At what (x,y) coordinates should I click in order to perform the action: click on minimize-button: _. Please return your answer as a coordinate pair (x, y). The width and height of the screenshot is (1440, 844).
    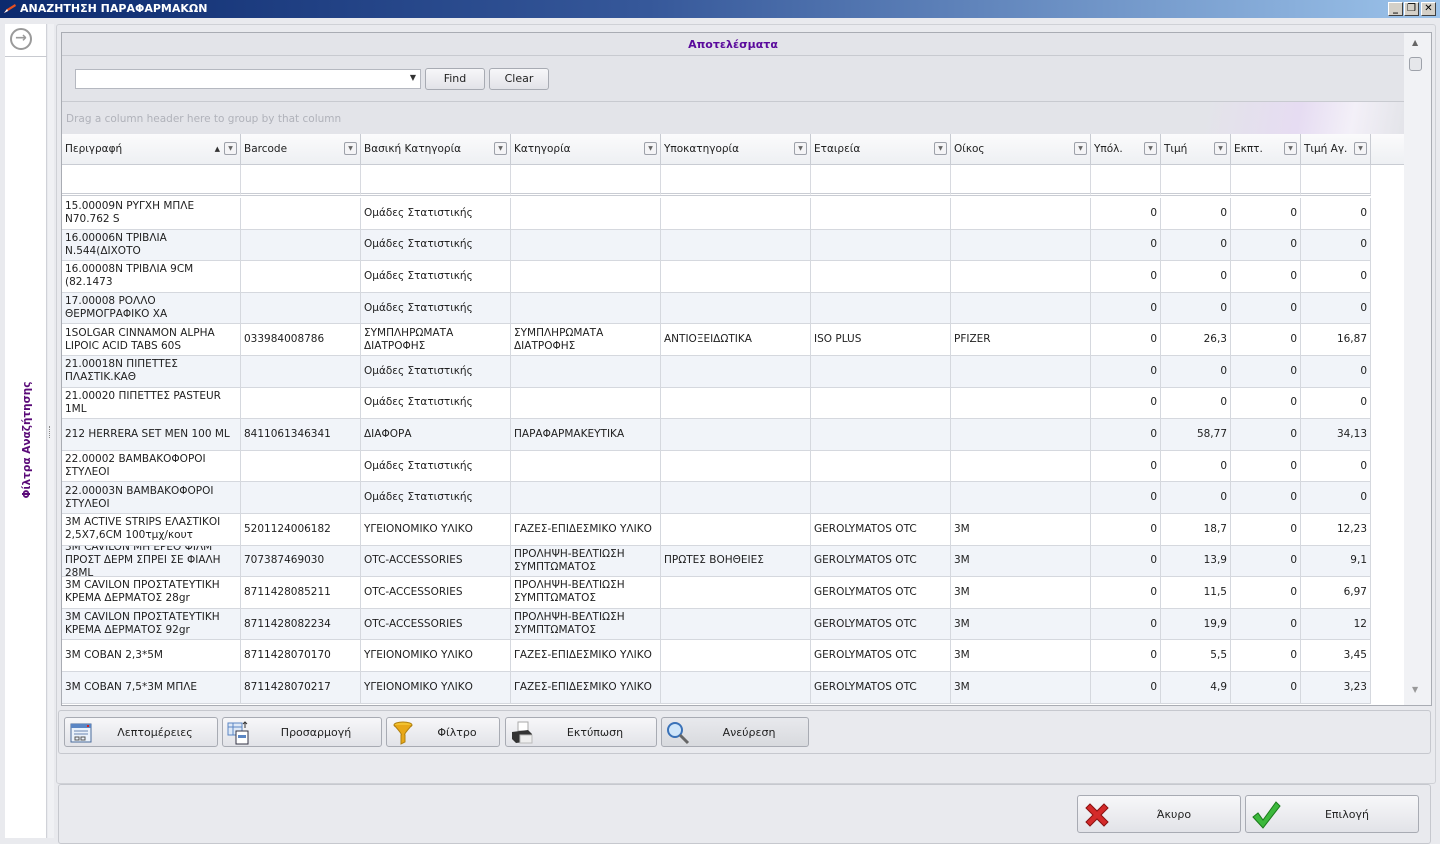
    Looking at the image, I should click on (1395, 9).